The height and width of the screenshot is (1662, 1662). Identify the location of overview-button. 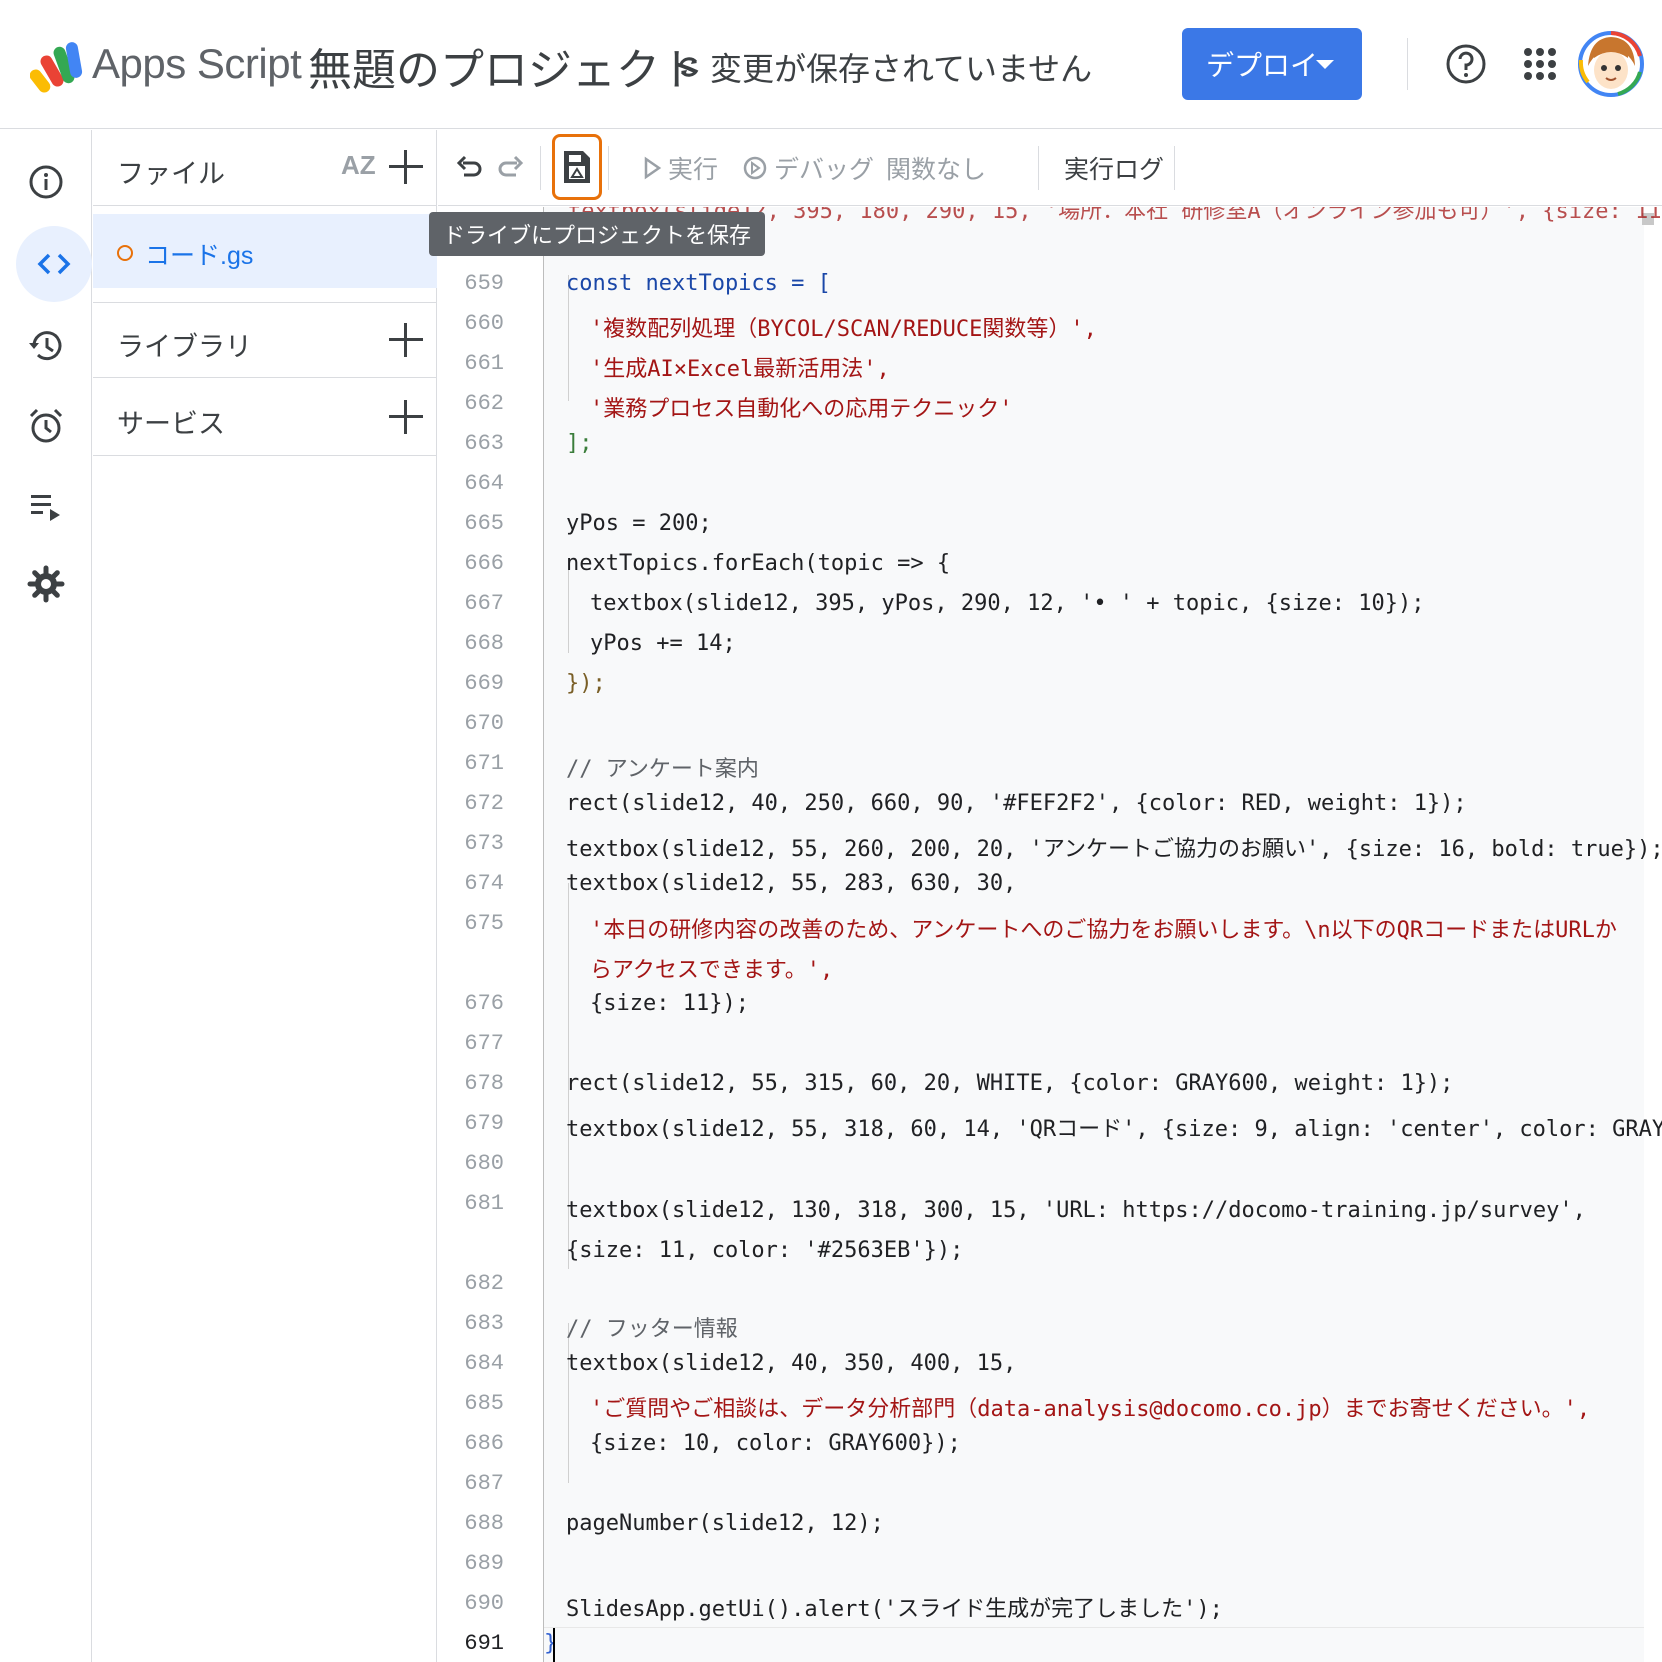
(46, 182).